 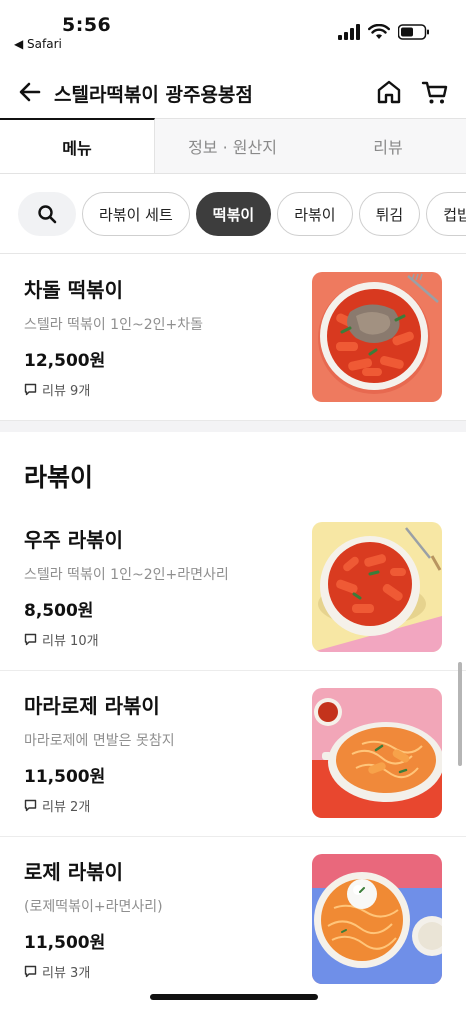 What do you see at coordinates (70, 641) in the screenshot?
I see `review-count-label: 리뷰 10개` at bounding box center [70, 641].